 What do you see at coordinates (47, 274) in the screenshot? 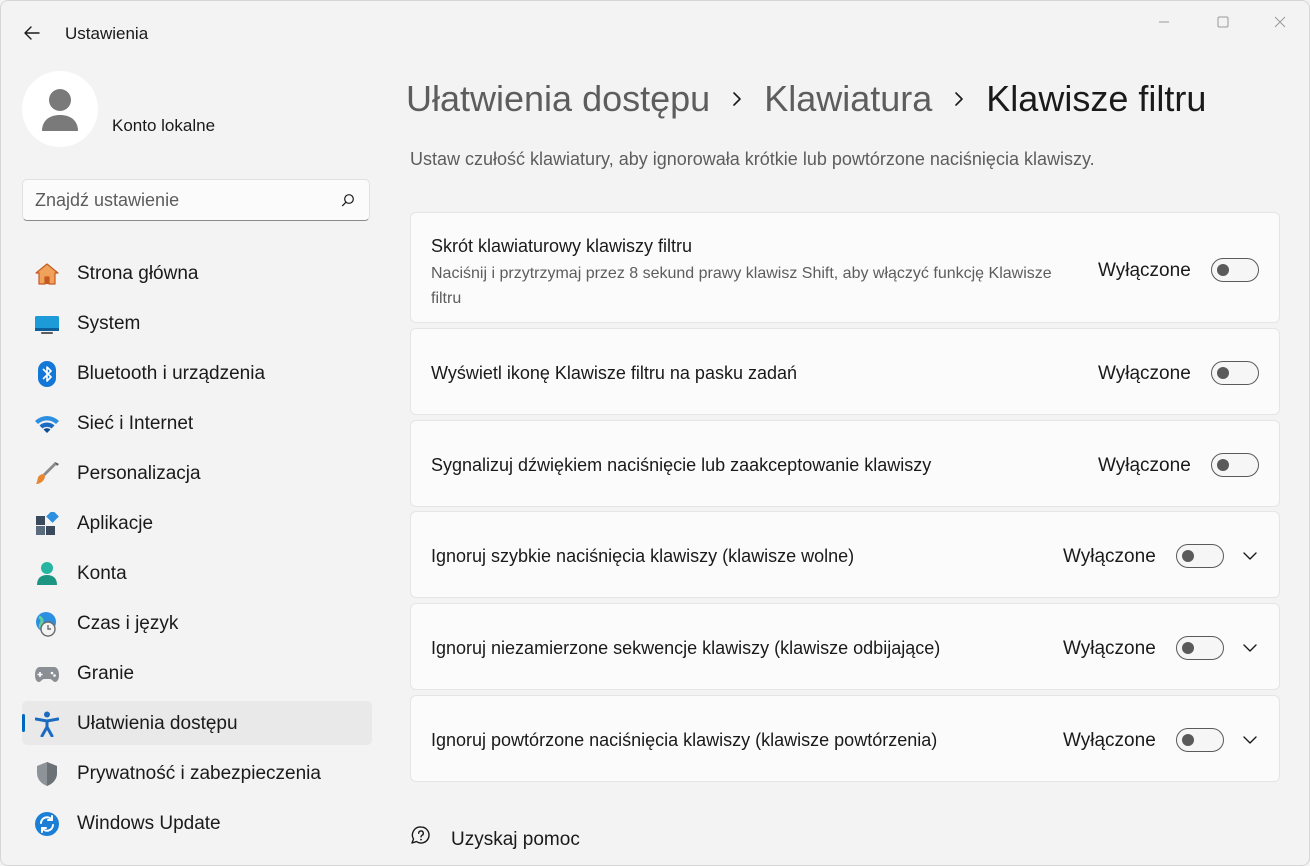
I see `home-icon` at bounding box center [47, 274].